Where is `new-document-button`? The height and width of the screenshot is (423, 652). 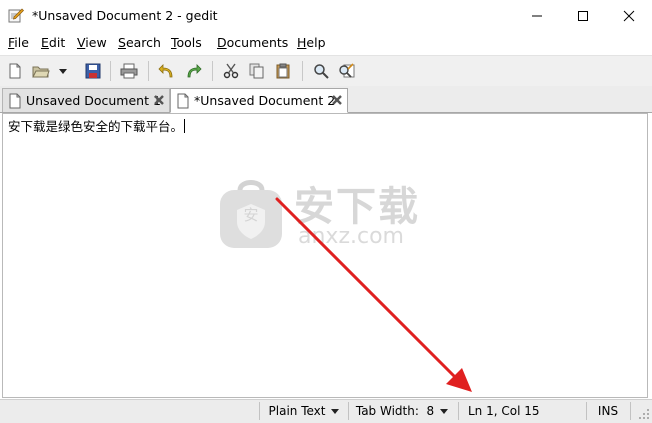 new-document-button is located at coordinates (15, 71).